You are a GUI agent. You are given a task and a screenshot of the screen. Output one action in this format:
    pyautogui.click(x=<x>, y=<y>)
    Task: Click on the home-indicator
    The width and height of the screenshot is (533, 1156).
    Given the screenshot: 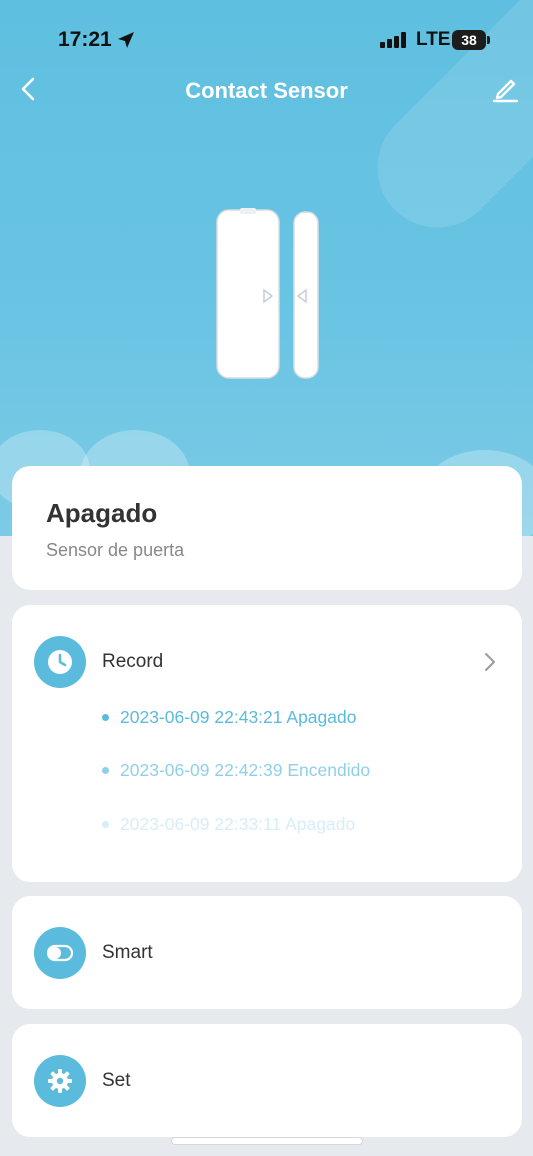 What is the action you would take?
    pyautogui.click(x=267, y=1141)
    